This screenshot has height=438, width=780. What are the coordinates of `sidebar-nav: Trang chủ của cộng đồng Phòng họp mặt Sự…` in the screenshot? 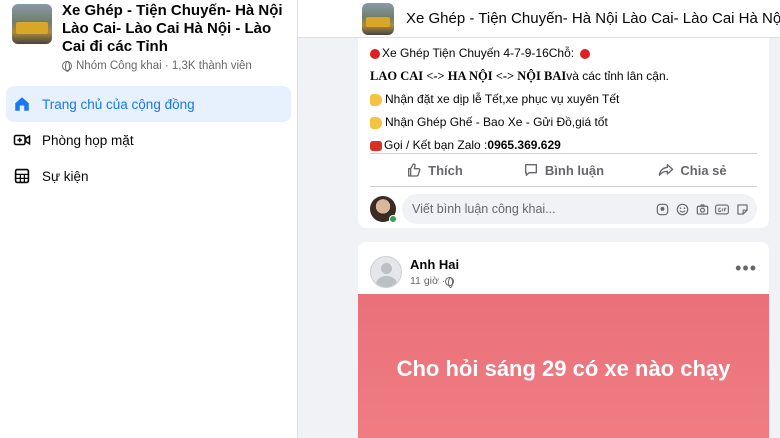 It's located at (148, 140).